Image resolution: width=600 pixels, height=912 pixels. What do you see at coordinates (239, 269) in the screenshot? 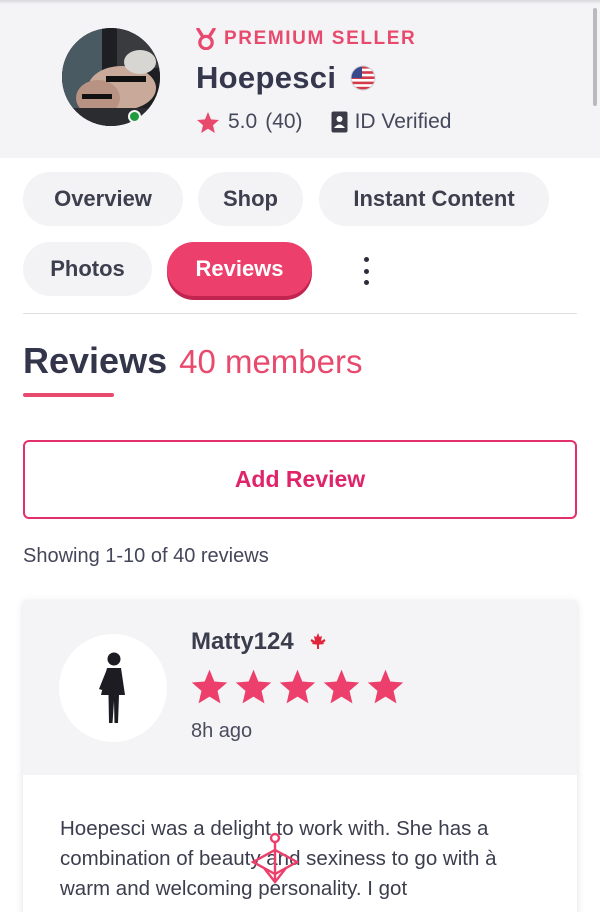
I see `tab-reviews: Reviews` at bounding box center [239, 269].